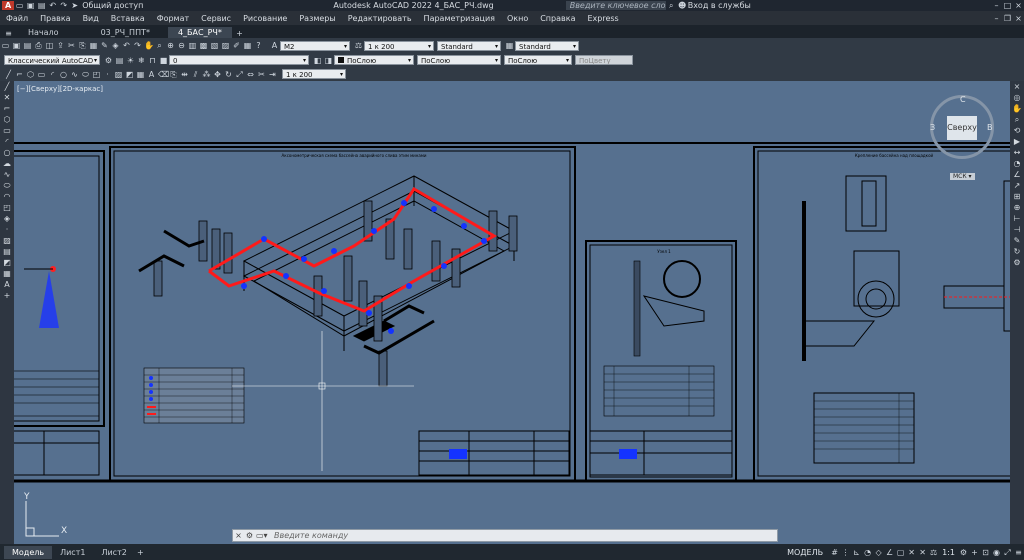 The width and height of the screenshot is (1024, 560). Describe the element at coordinates (547, 45) in the screenshot. I see `table-style-select: Standard ▾` at that location.